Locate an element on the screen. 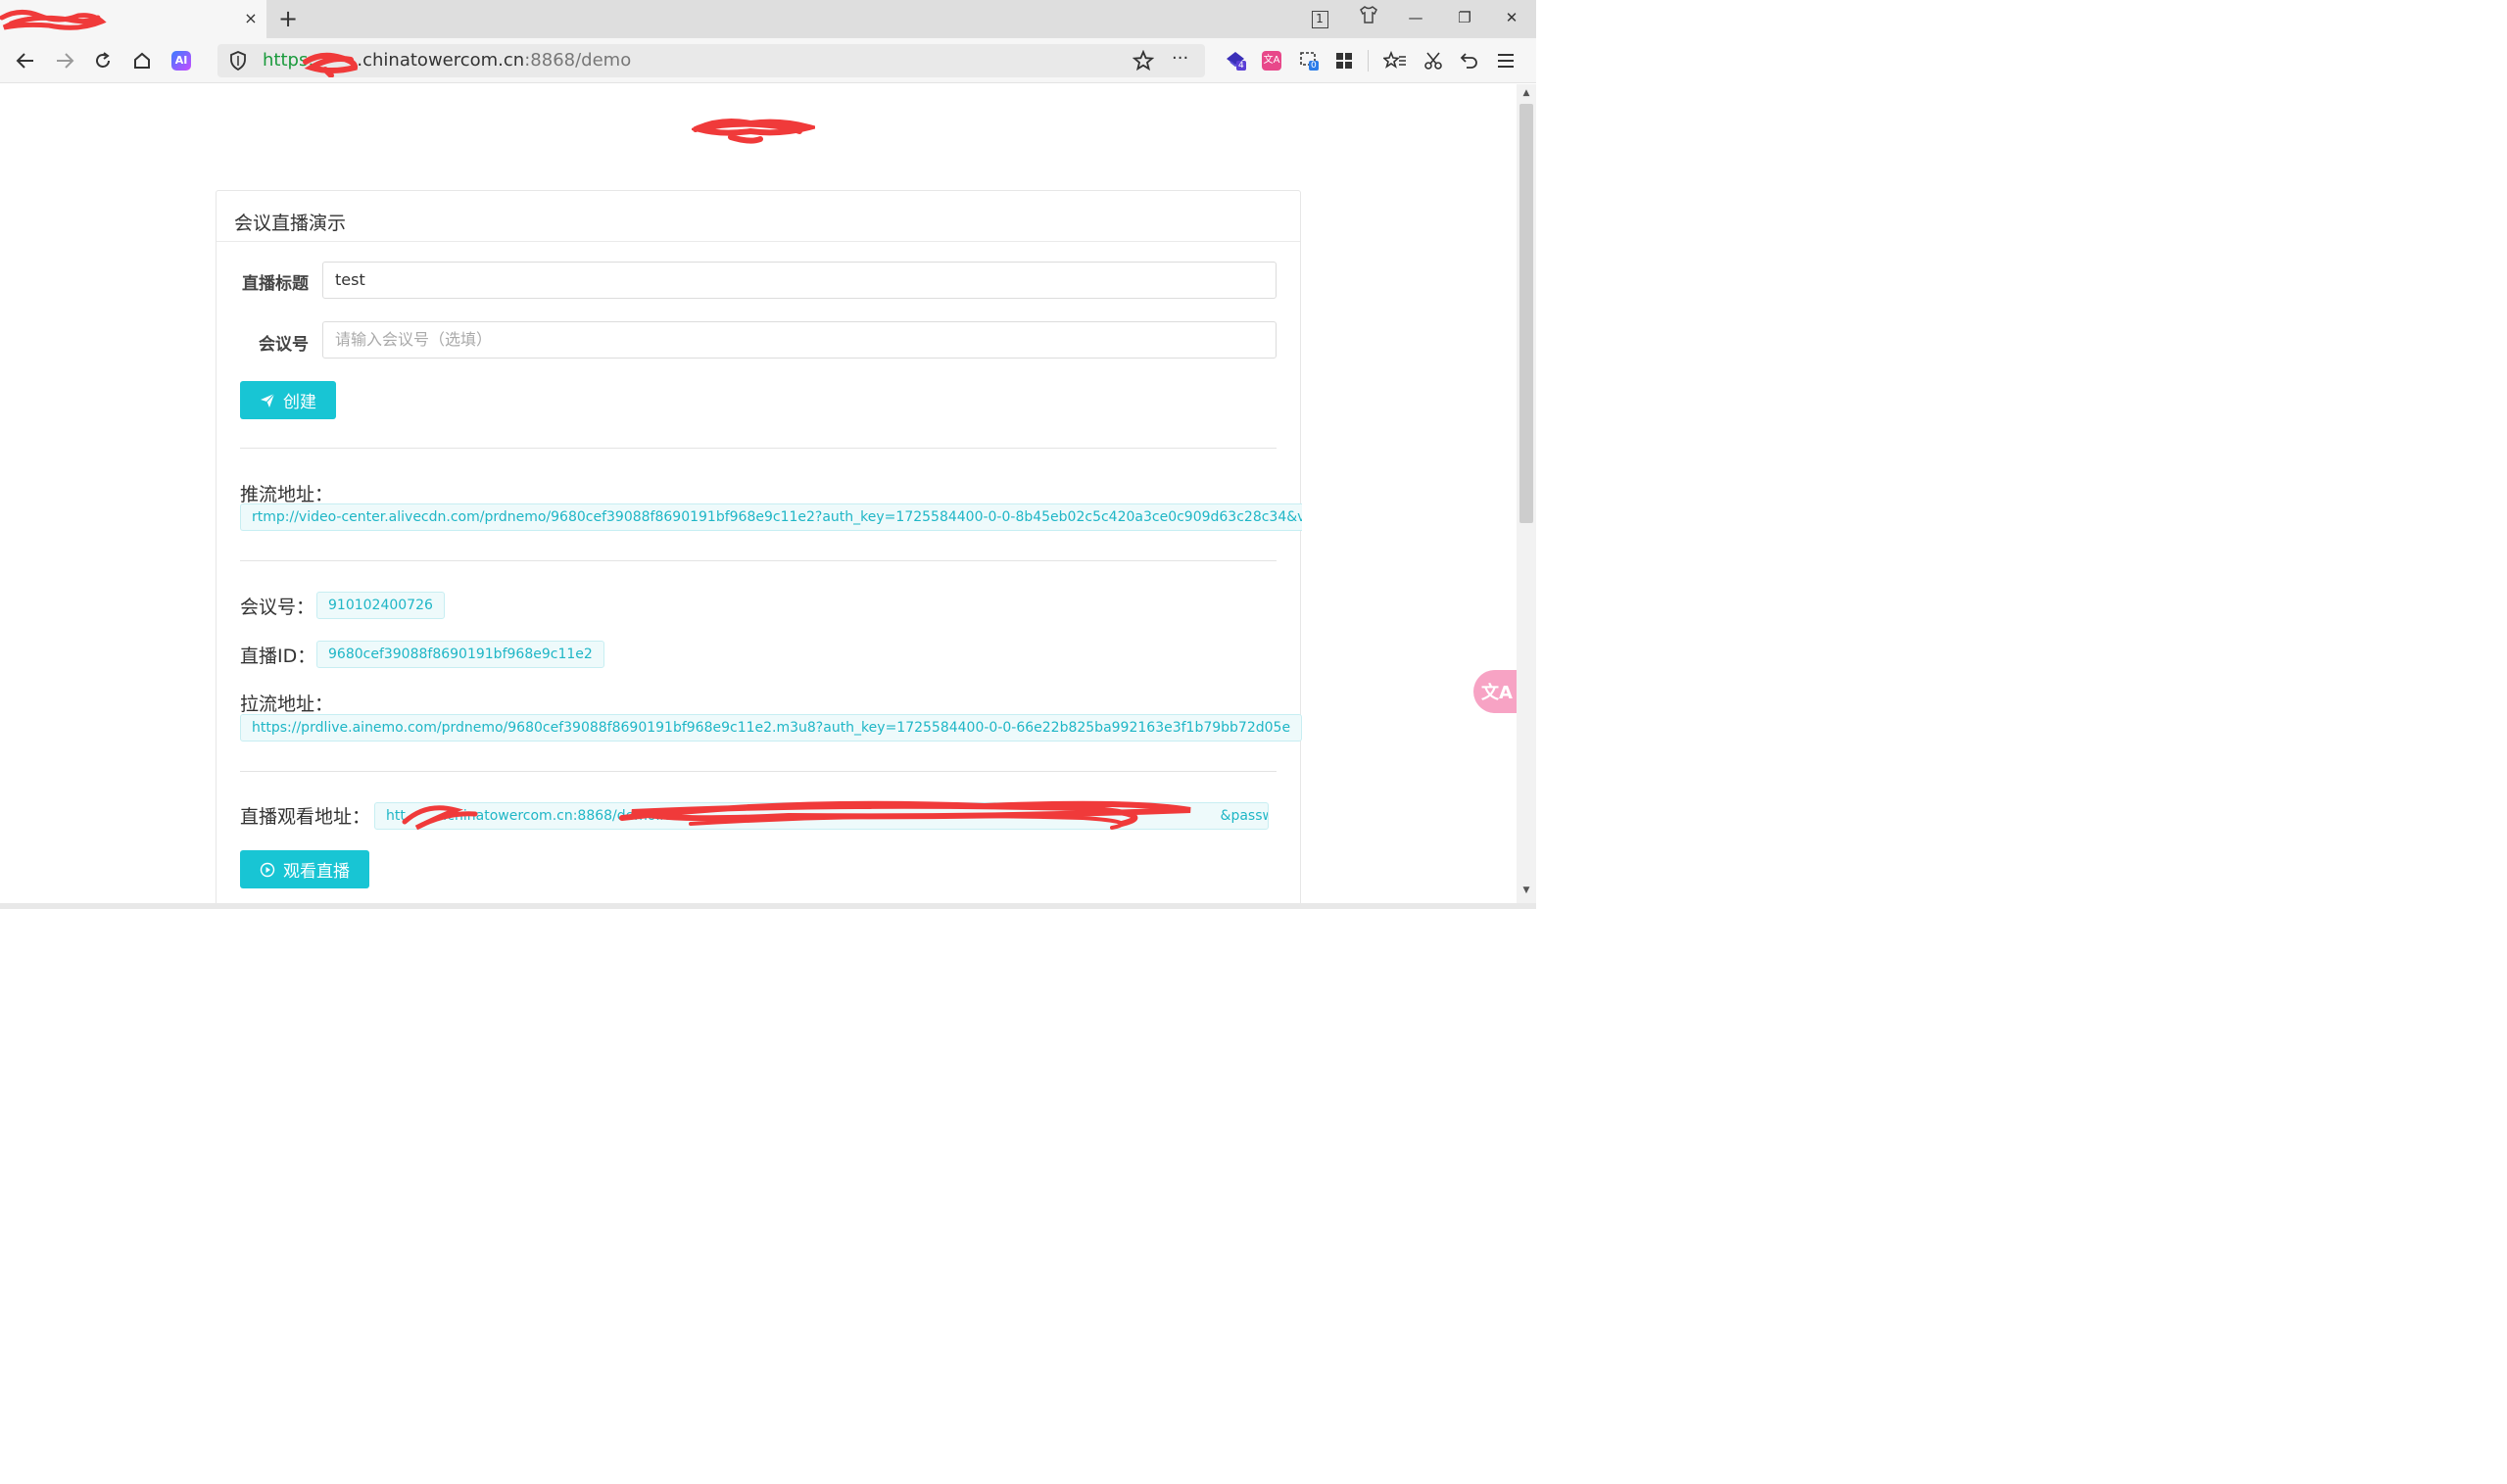  minimize-button: — is located at coordinates (1415, 17).